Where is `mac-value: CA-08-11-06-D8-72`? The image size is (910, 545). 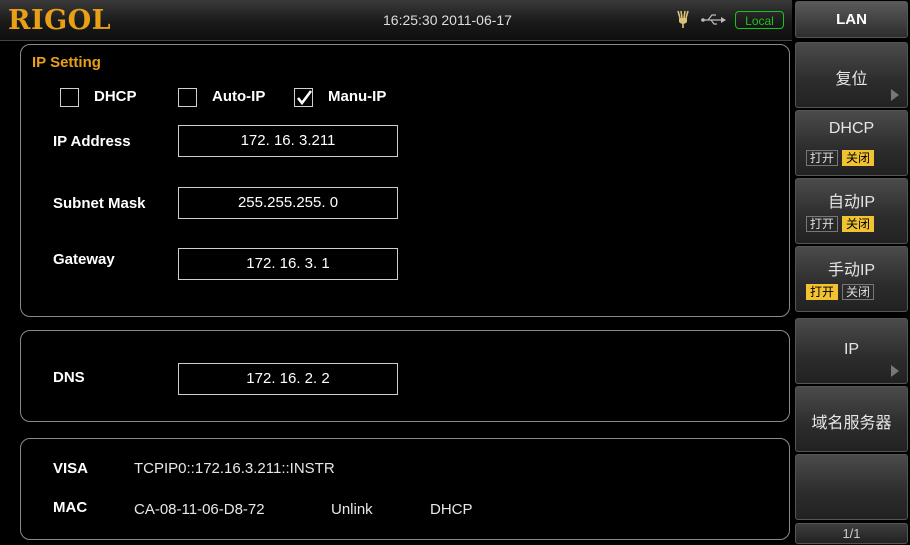
mac-value: CA-08-11-06-D8-72 is located at coordinates (199, 509).